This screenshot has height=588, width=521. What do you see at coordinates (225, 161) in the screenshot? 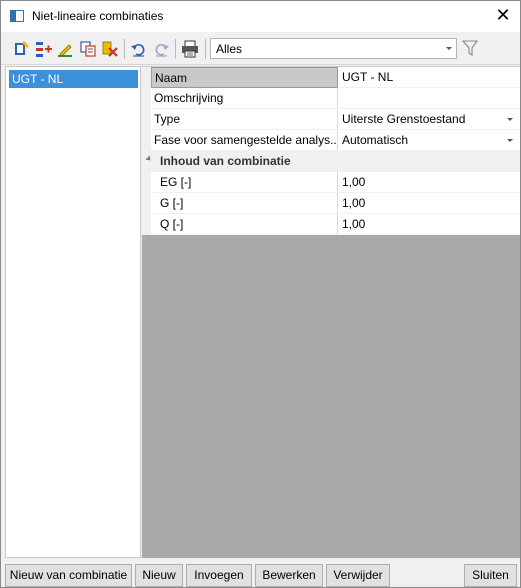
I see `category-label: Inhoud van combinatie` at bounding box center [225, 161].